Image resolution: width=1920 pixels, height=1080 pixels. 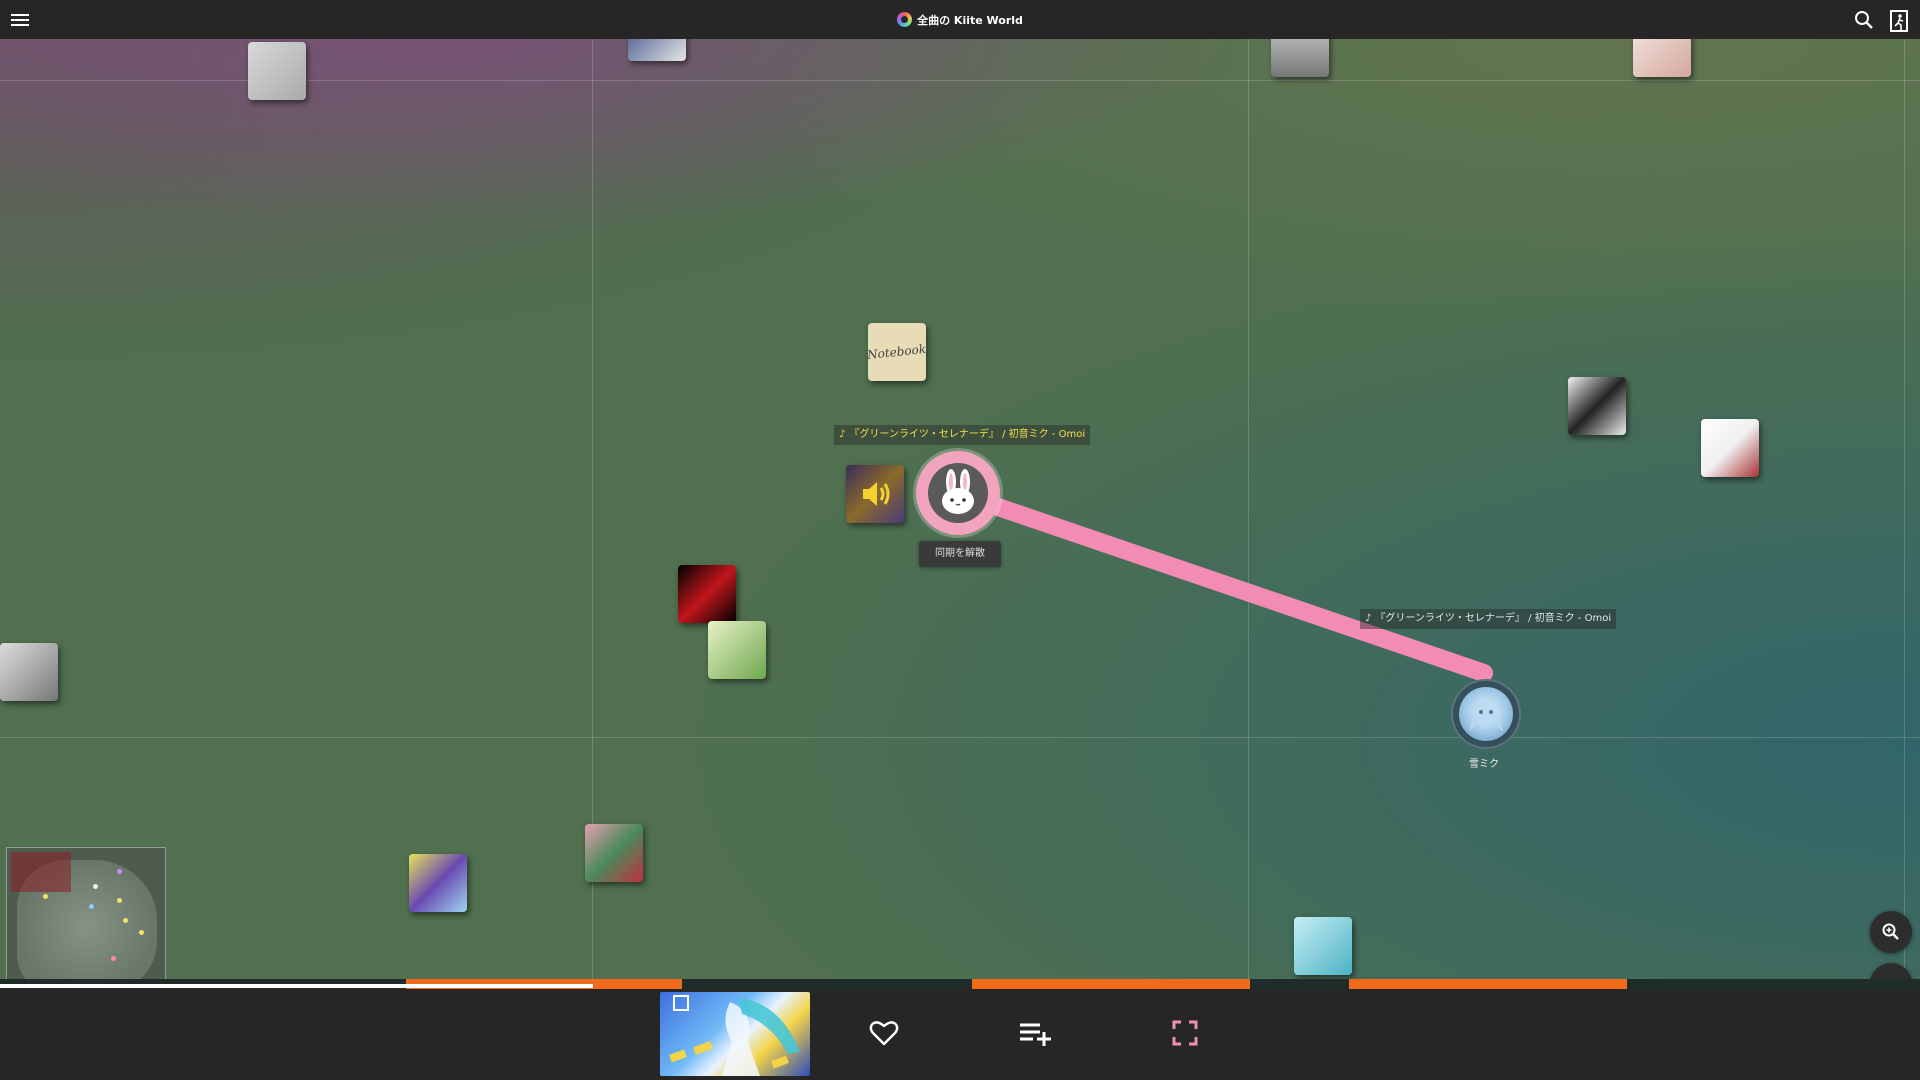 I want to click on kiite-logo, so click(x=905, y=19).